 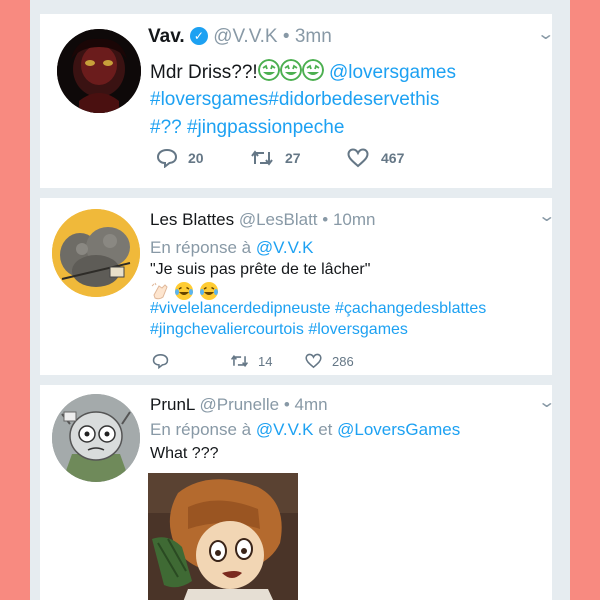 I want to click on mention-link: @loversgames, so click(x=392, y=72).